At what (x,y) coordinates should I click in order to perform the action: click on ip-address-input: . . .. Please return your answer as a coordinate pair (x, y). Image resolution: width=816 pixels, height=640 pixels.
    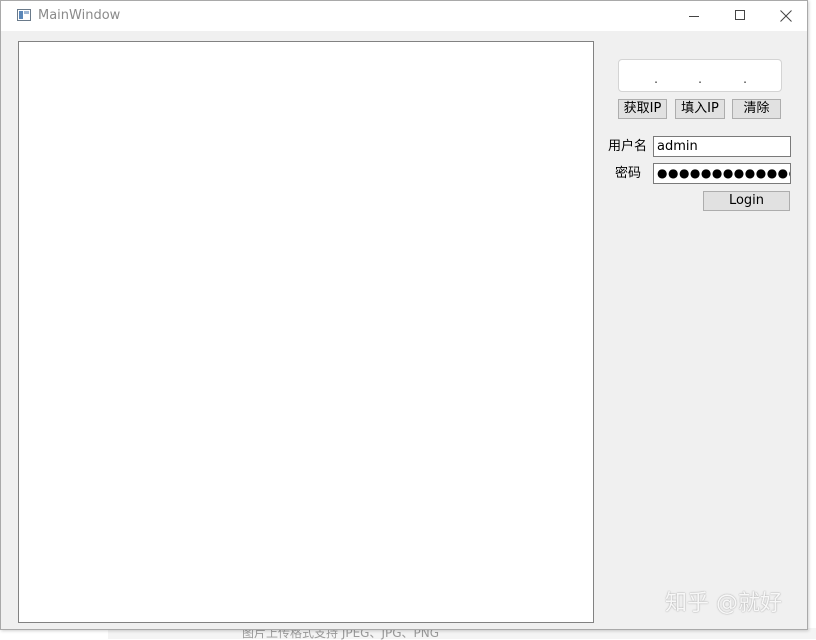
    Looking at the image, I should click on (700, 75).